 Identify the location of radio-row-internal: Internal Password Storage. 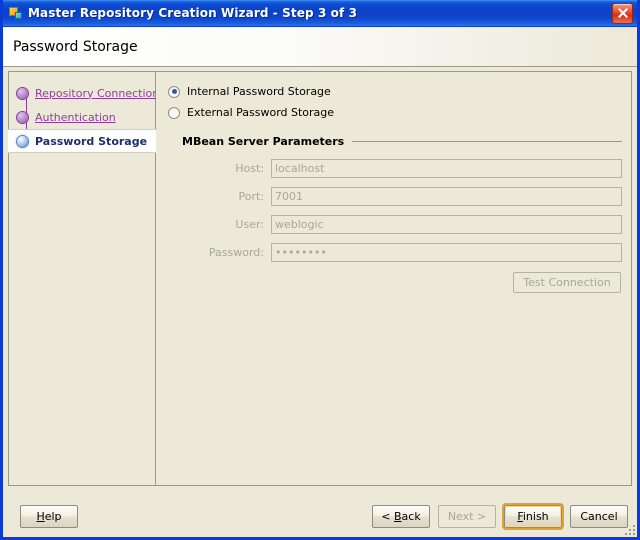
(395, 91).